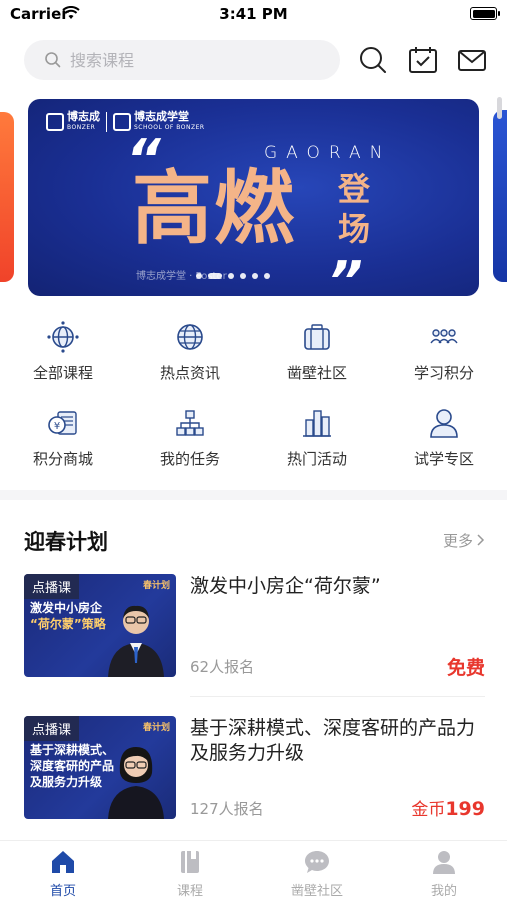 This screenshot has width=507, height=900. Describe the element at coordinates (472, 60) in the screenshot. I see `mail-icon` at that location.